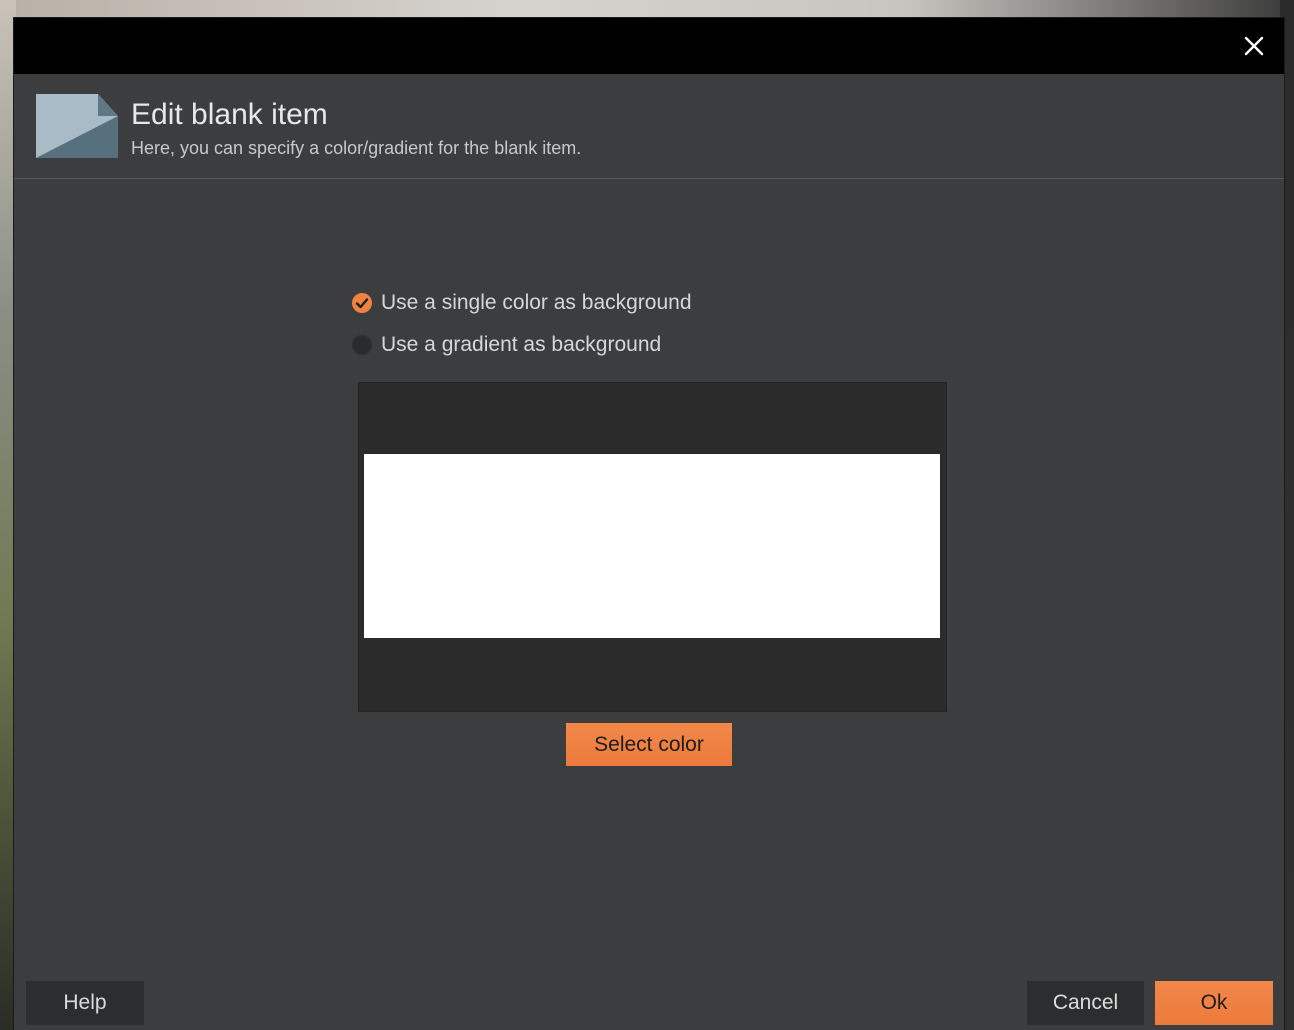 This screenshot has width=1294, height=1030. What do you see at coordinates (77, 126) in the screenshot?
I see `blank-item-icon` at bounding box center [77, 126].